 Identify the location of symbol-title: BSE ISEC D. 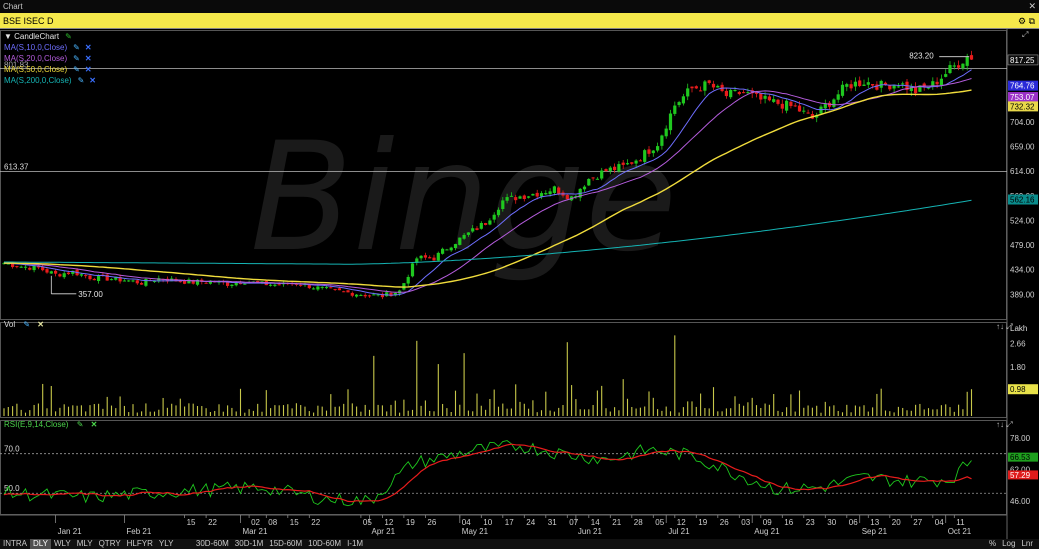
(28, 21).